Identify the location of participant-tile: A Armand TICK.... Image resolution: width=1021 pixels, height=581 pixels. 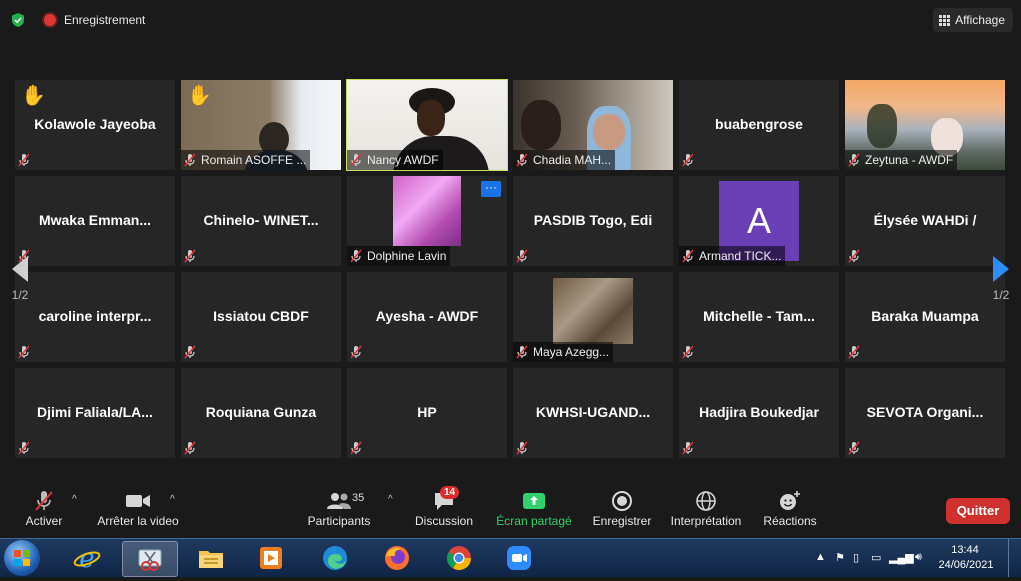
(759, 221).